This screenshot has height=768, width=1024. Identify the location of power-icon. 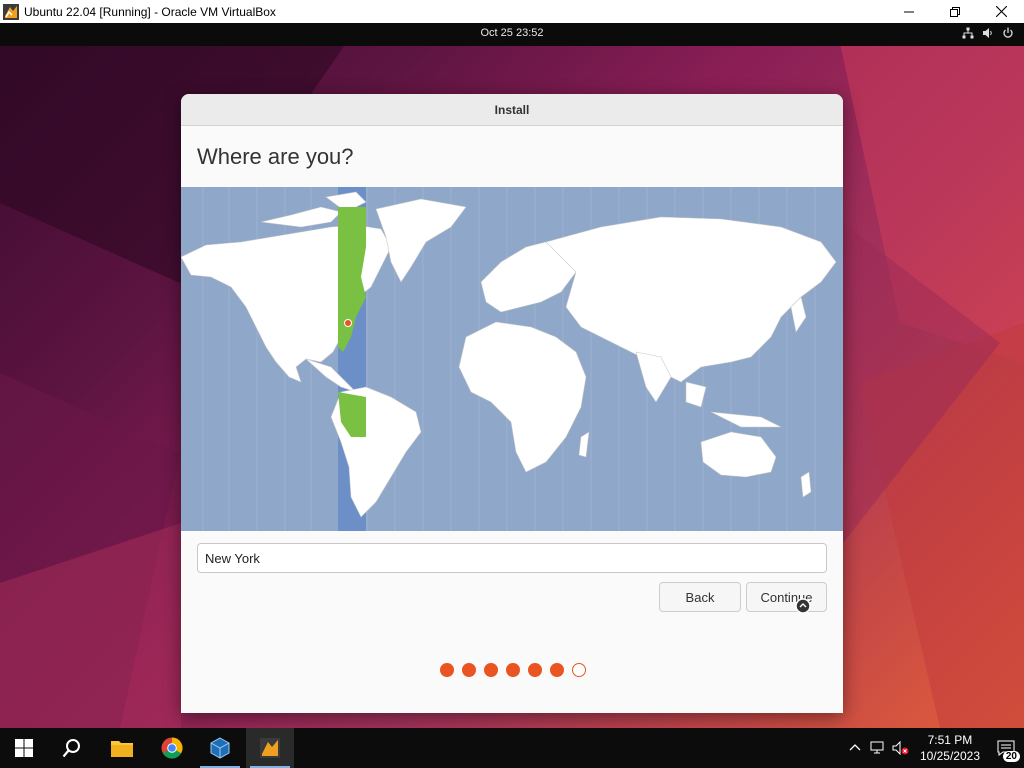
(1008, 32).